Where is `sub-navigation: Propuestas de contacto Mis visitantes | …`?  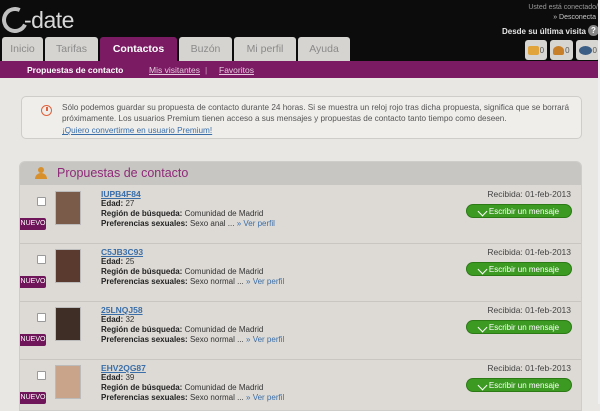 sub-navigation: Propuestas de contacto Mis visitantes | … is located at coordinates (300, 69).